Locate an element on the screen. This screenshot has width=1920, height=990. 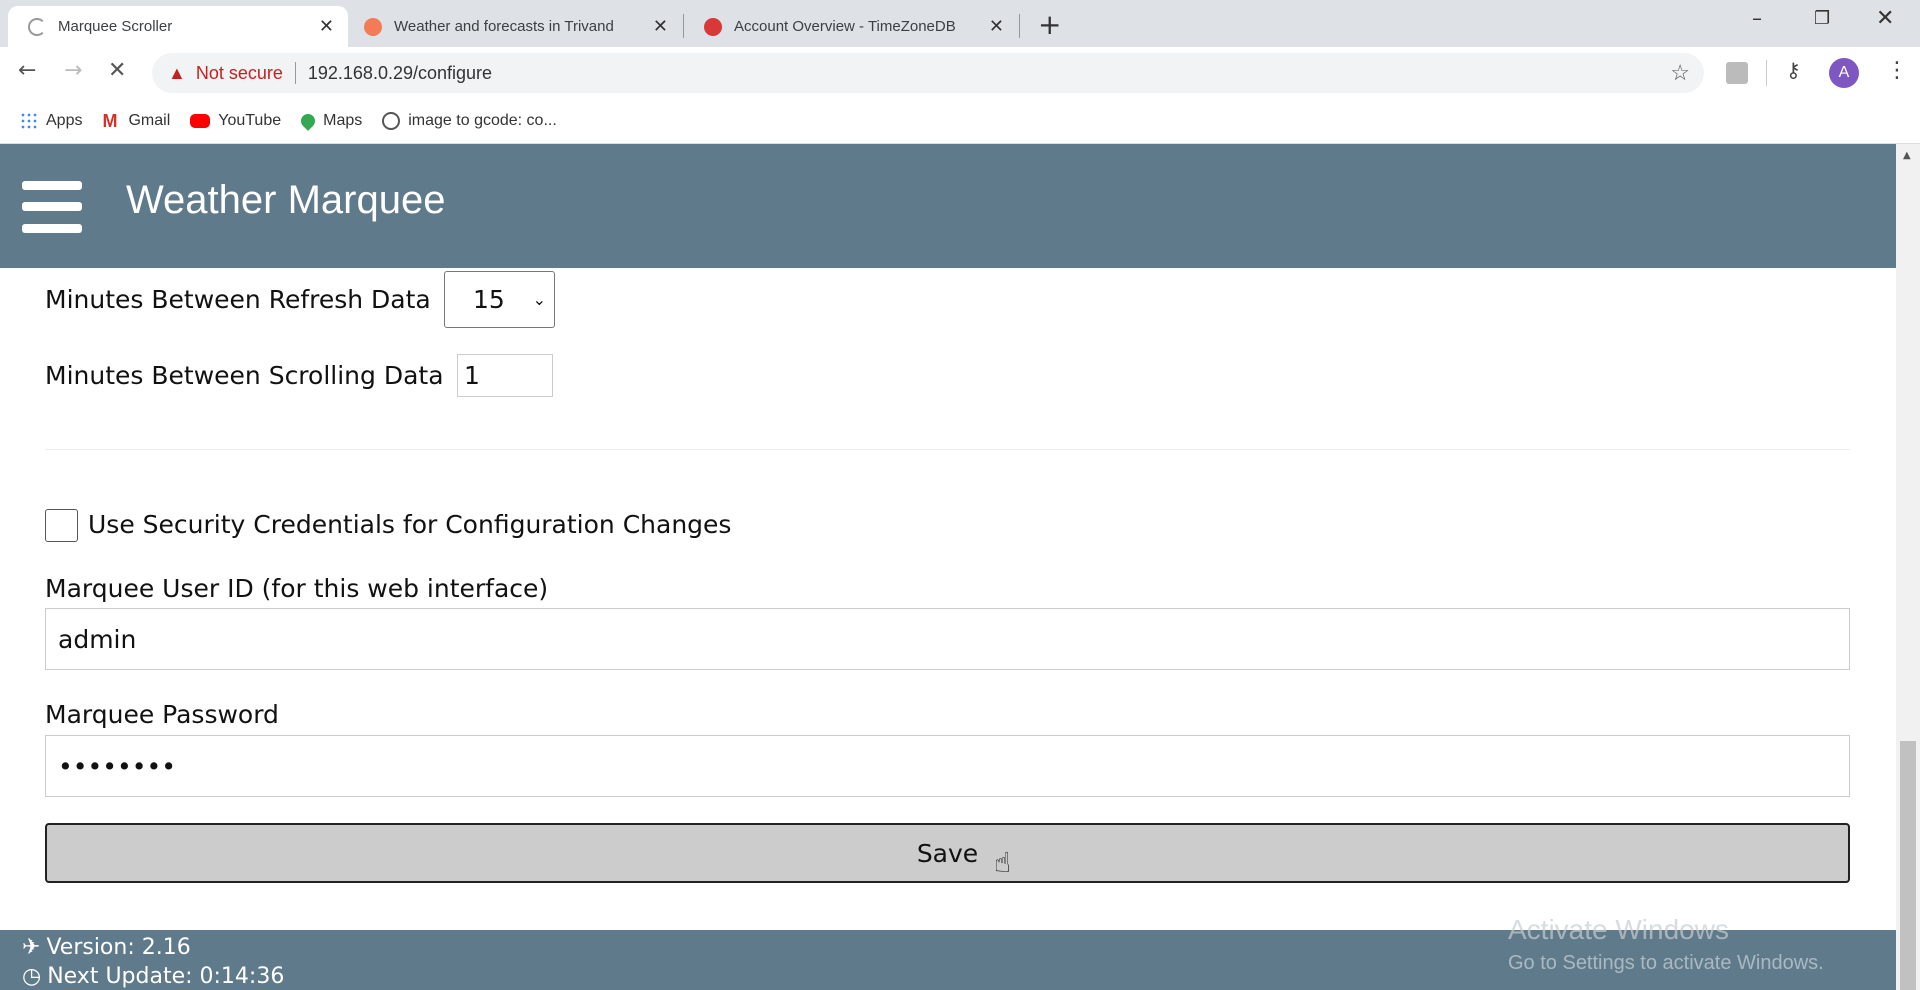
tab-separator is located at coordinates (1019, 26).